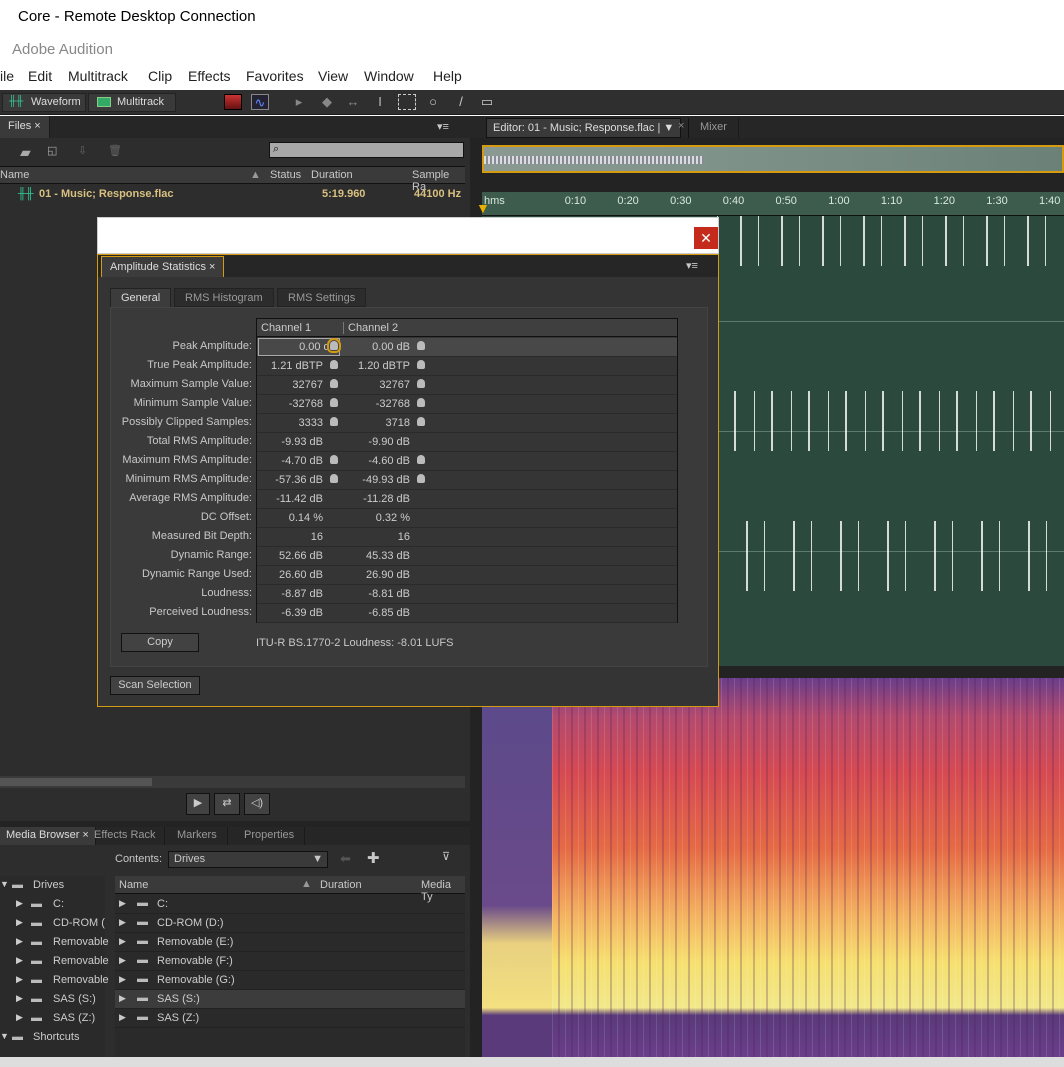 The width and height of the screenshot is (1064, 1067). What do you see at coordinates (209, 76) in the screenshot?
I see `menu-item: Effects` at bounding box center [209, 76].